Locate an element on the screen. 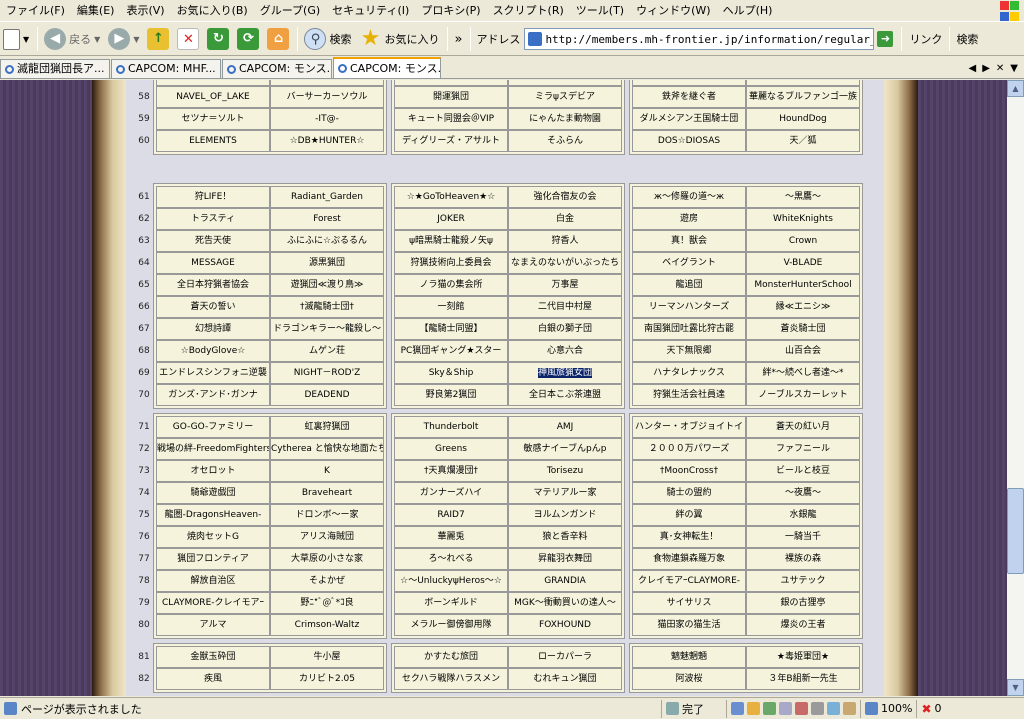 The width and height of the screenshot is (1024, 719). image-icon is located at coordinates (769, 708).